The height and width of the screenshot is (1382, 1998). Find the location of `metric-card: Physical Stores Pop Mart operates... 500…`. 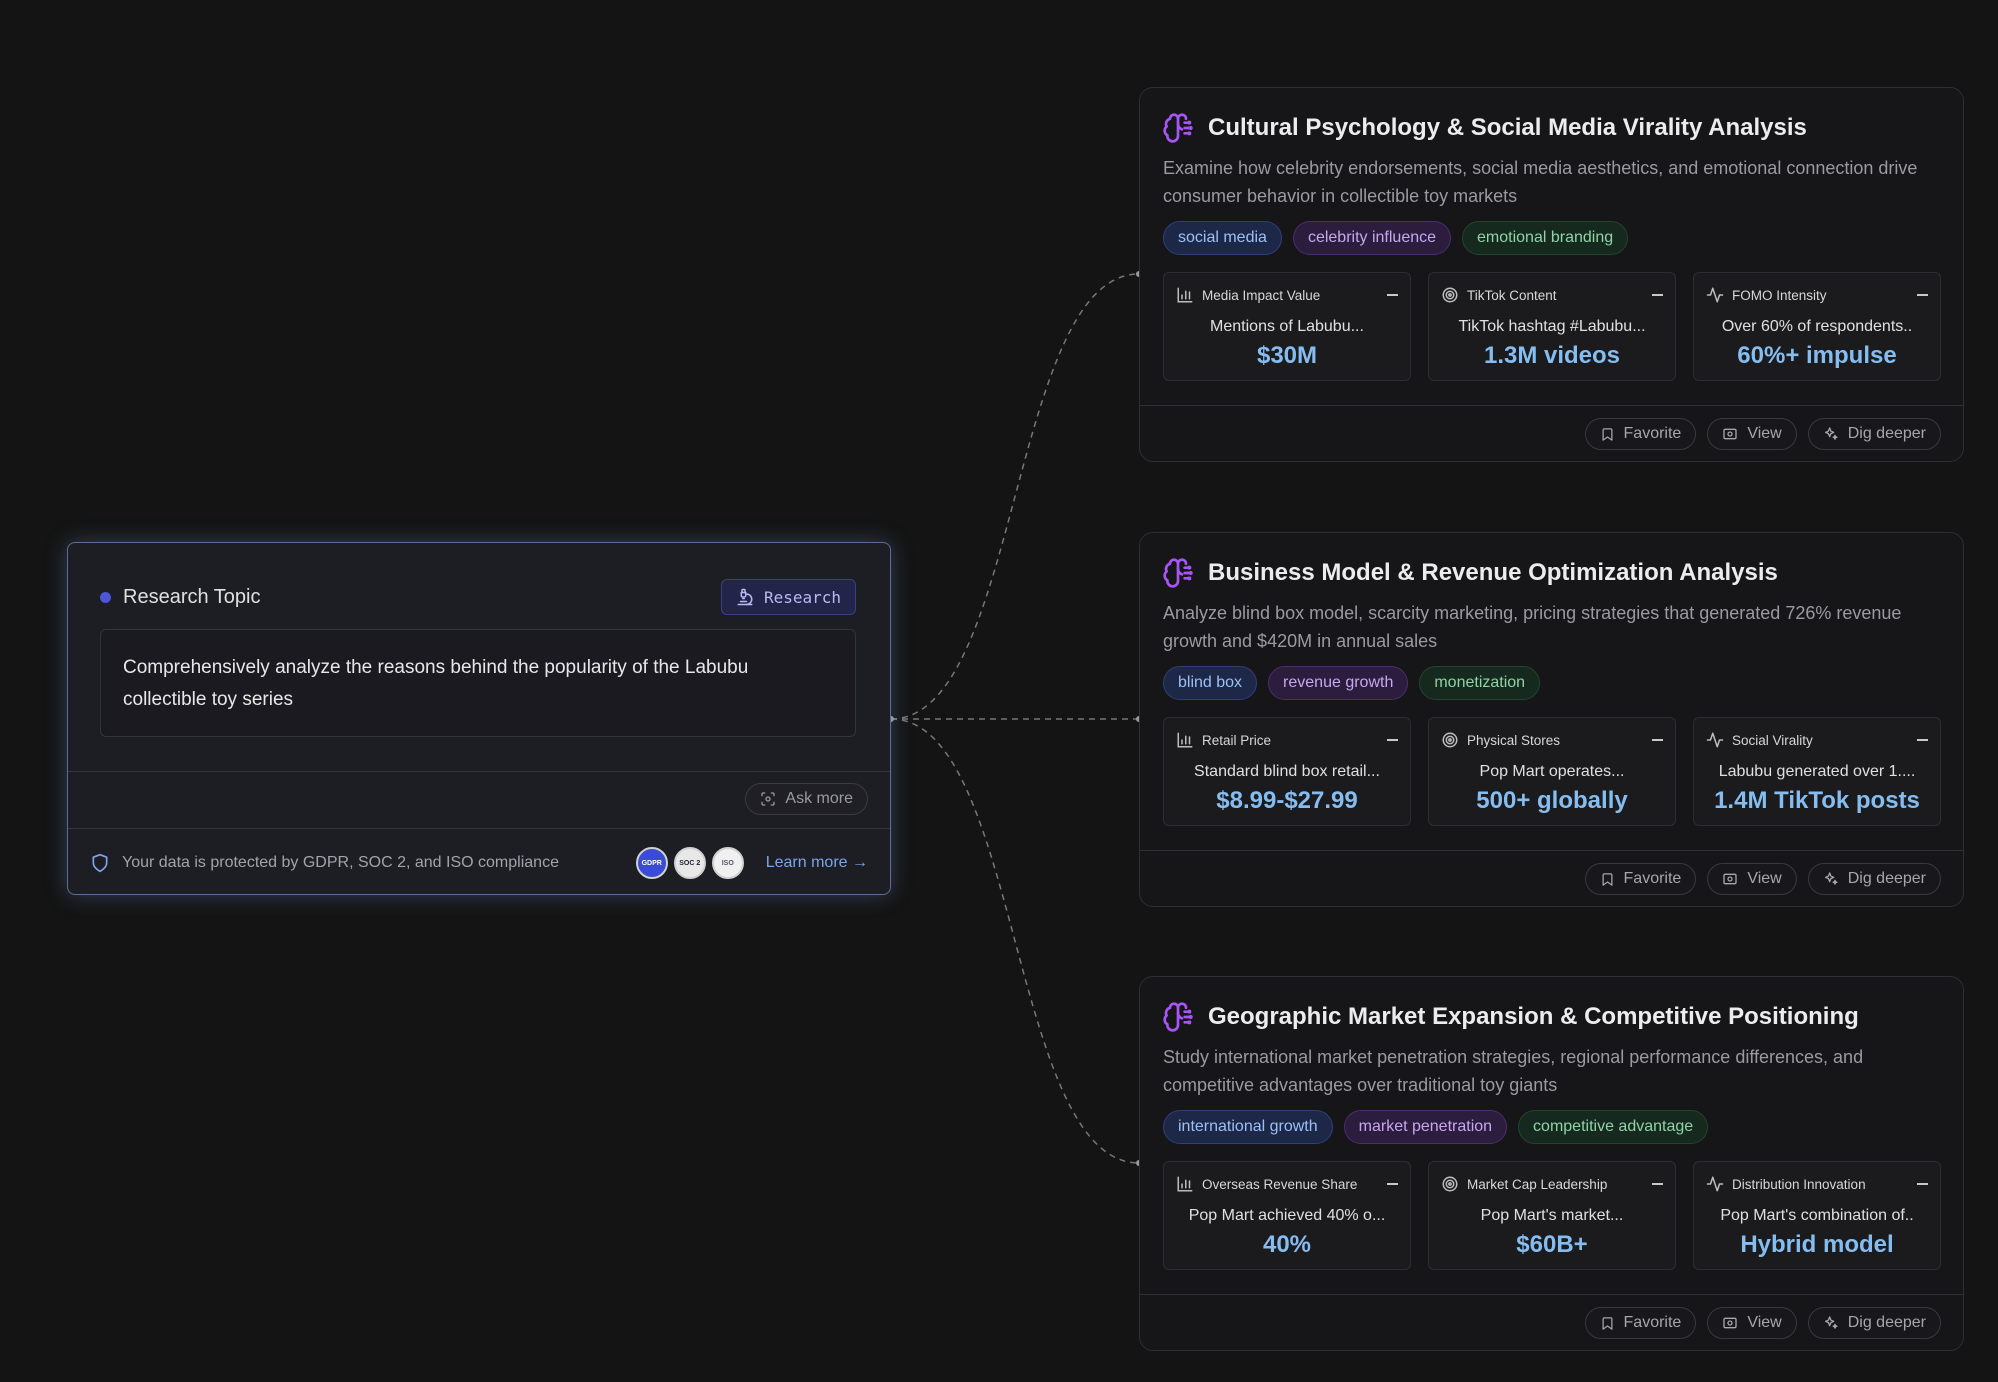

metric-card: Physical Stores Pop Mart operates... 500… is located at coordinates (1552, 771).